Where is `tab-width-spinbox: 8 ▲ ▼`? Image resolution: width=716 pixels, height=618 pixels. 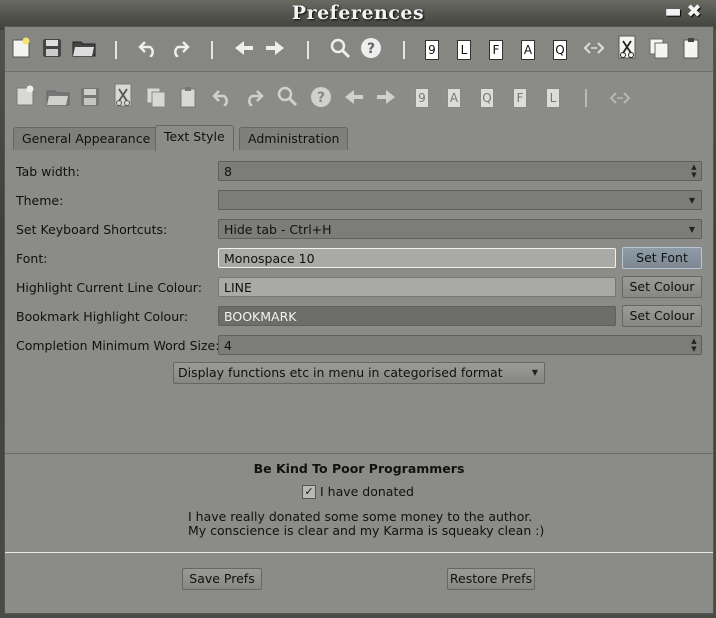 tab-width-spinbox: 8 ▲ ▼ is located at coordinates (460, 171).